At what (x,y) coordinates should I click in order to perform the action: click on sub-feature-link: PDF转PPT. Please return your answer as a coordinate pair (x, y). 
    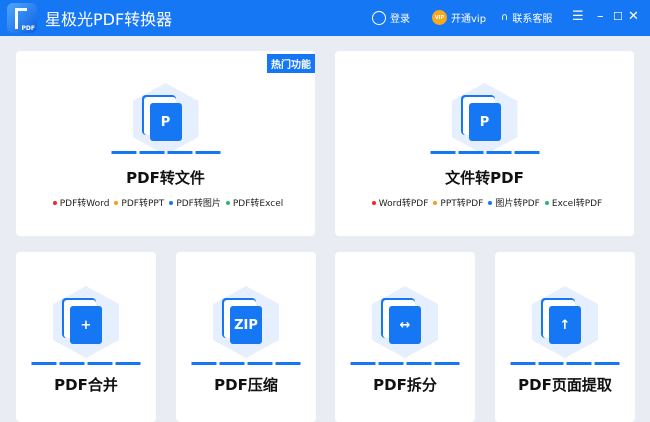
    Looking at the image, I should click on (136, 204).